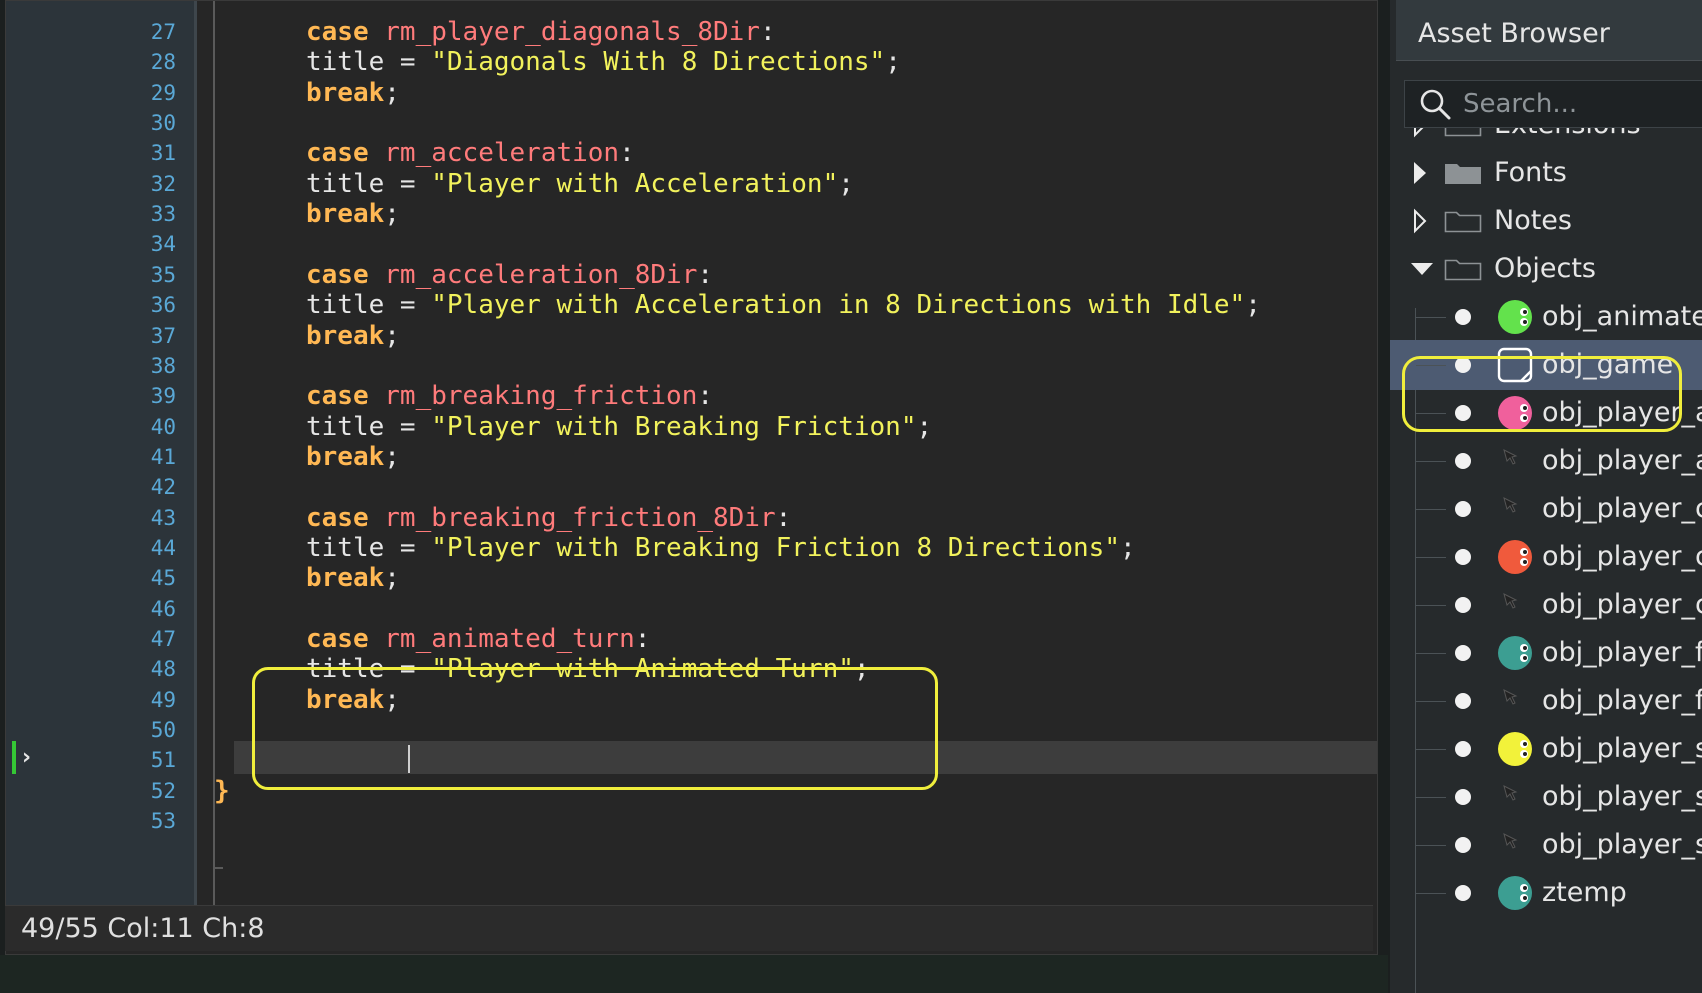  What do you see at coordinates (163, 396) in the screenshot?
I see `line-number: 39` at bounding box center [163, 396].